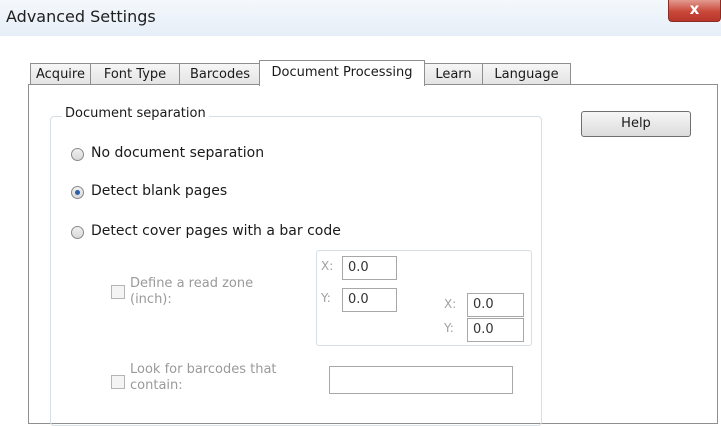  Describe the element at coordinates (449, 328) in the screenshot. I see `y2-label: Y:` at that location.